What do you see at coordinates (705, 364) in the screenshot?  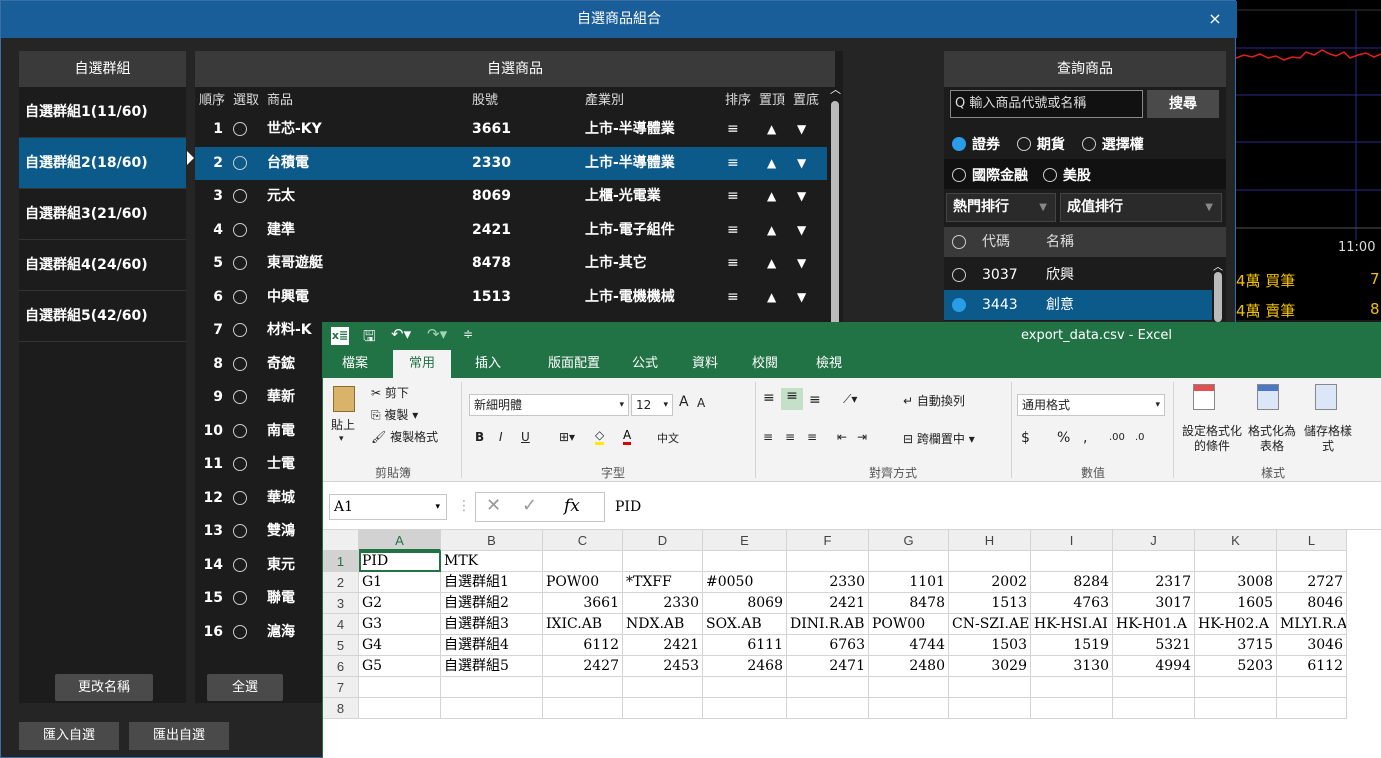 I see `ribbon-tab: 資料` at bounding box center [705, 364].